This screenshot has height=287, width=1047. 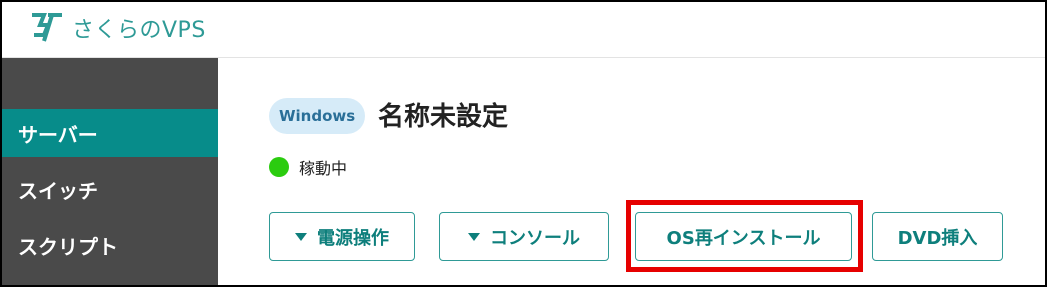 I want to click on dvd-insert-label: DVD挿入, so click(x=937, y=238).